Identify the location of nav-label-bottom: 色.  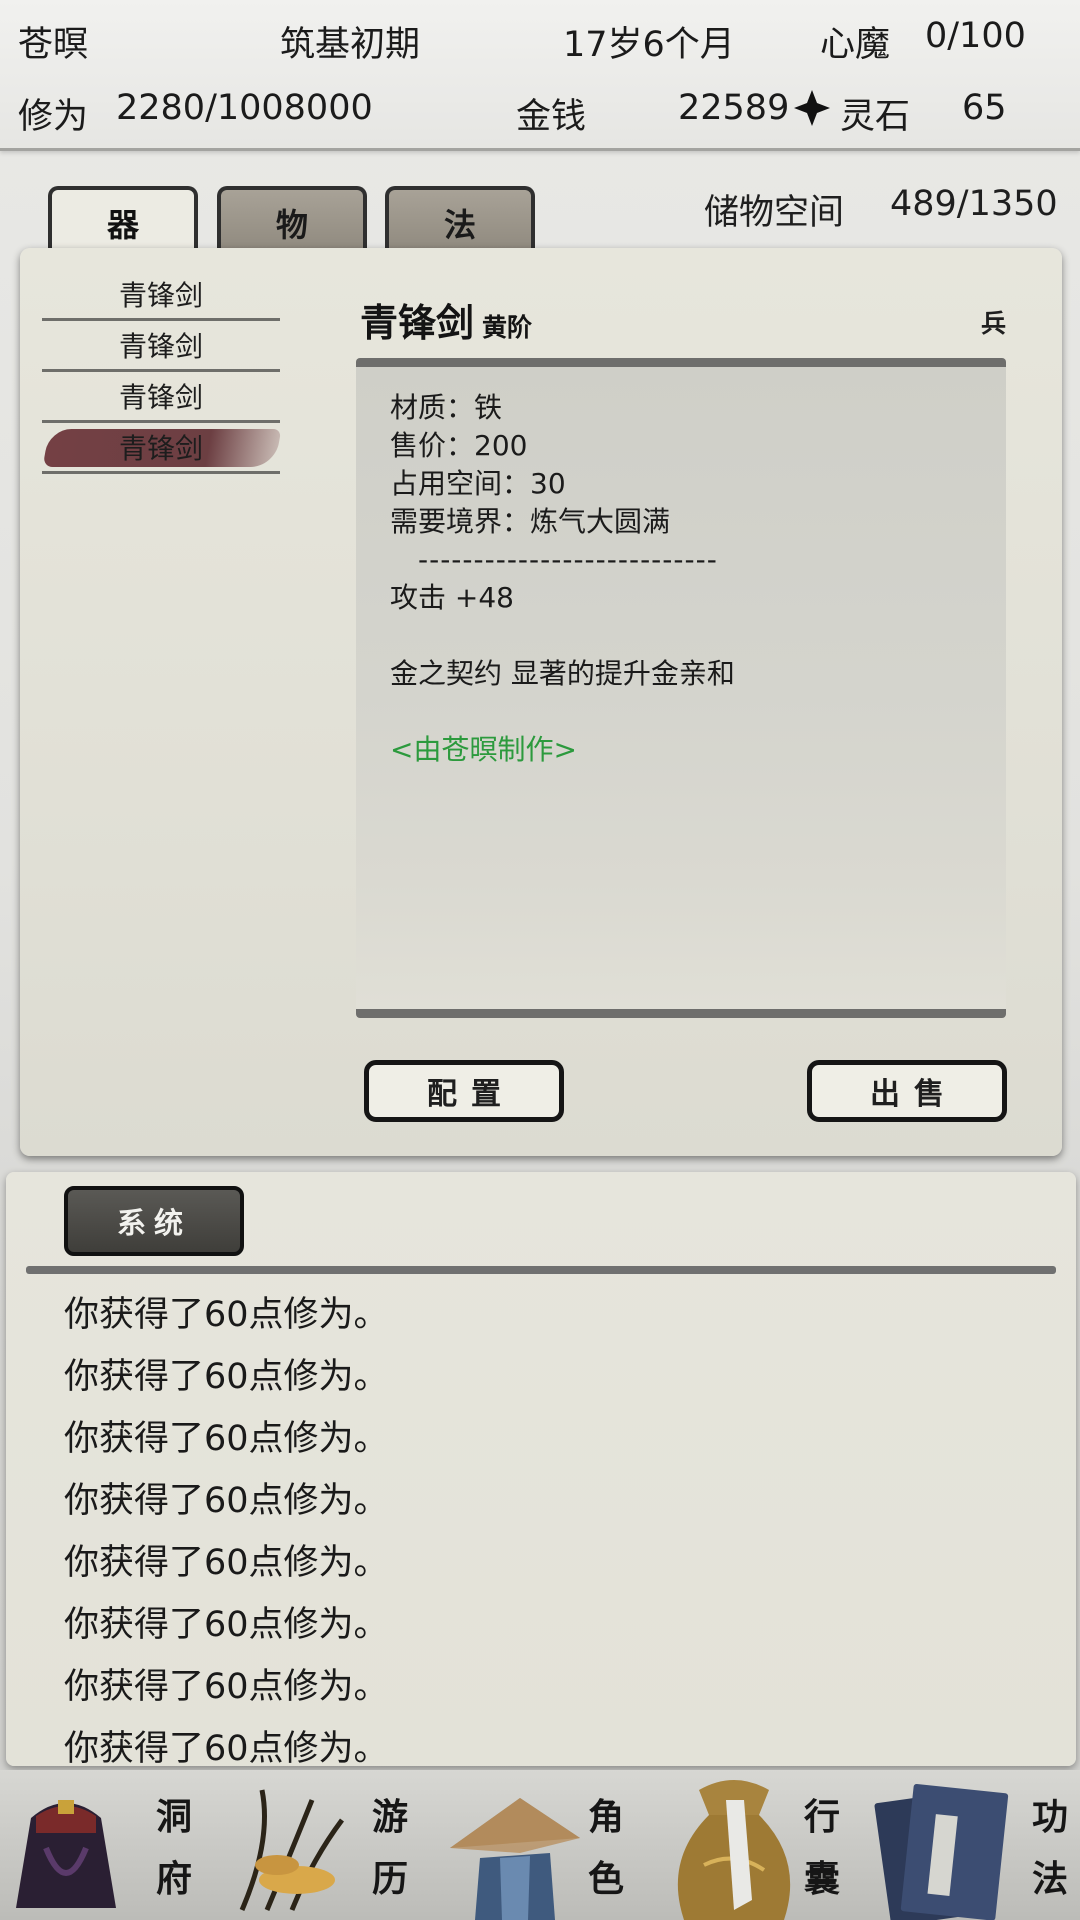
(606, 1879).